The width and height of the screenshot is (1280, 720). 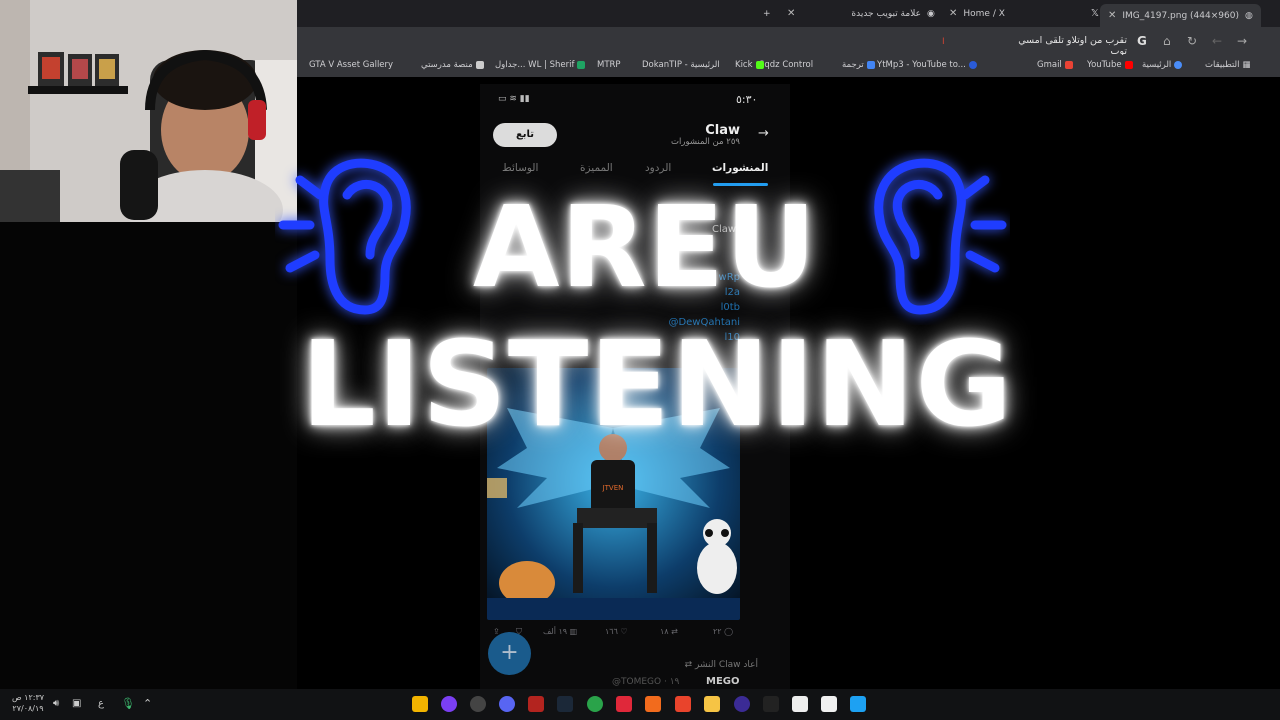 I want to click on repost-count: ١٨ ⇄, so click(x=669, y=631).